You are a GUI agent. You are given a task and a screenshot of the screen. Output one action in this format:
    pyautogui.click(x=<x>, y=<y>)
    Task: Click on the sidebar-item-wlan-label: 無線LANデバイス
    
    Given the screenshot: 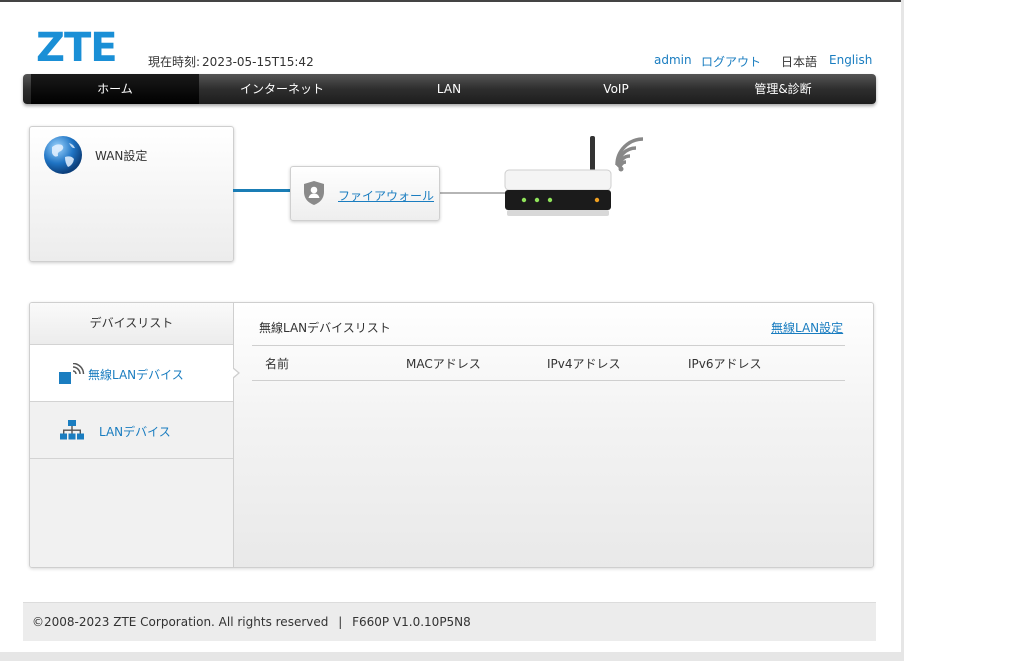 What is the action you would take?
    pyautogui.click(x=136, y=375)
    